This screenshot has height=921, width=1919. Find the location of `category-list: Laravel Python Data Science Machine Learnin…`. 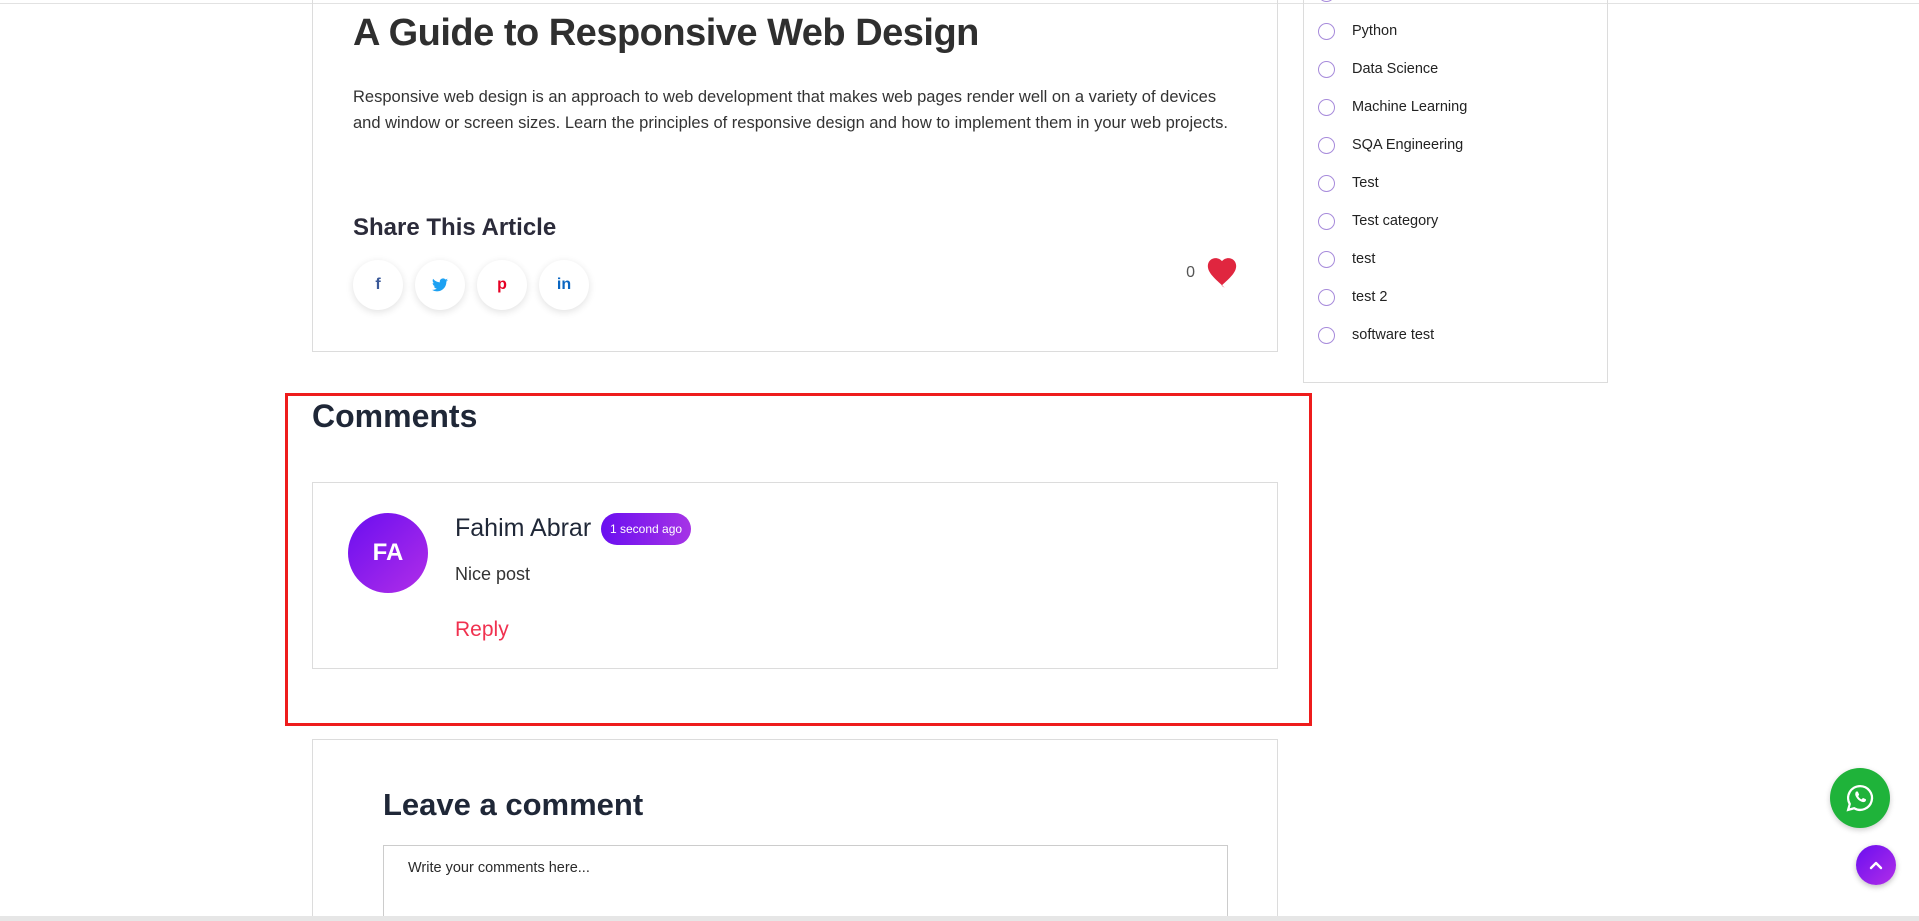

category-list: Laravel Python Data Science Machine Learnin… is located at coordinates (1392, 177).